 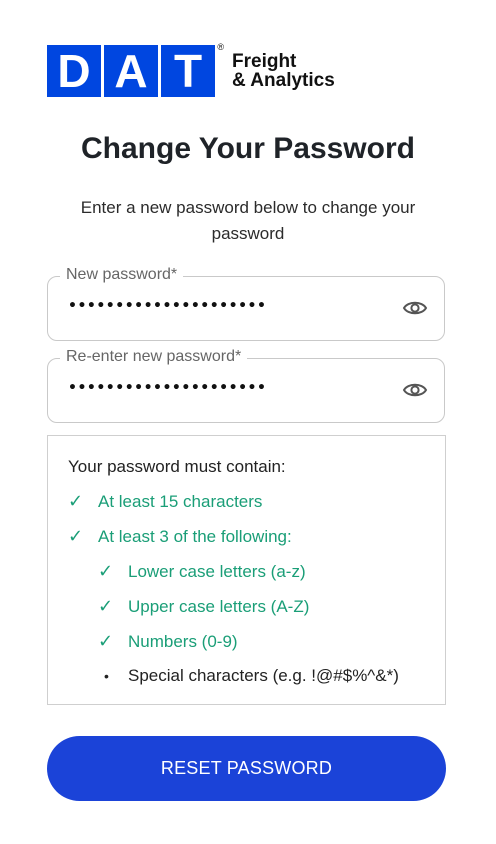 What do you see at coordinates (188, 71) in the screenshot?
I see `logo-letter-t: T` at bounding box center [188, 71].